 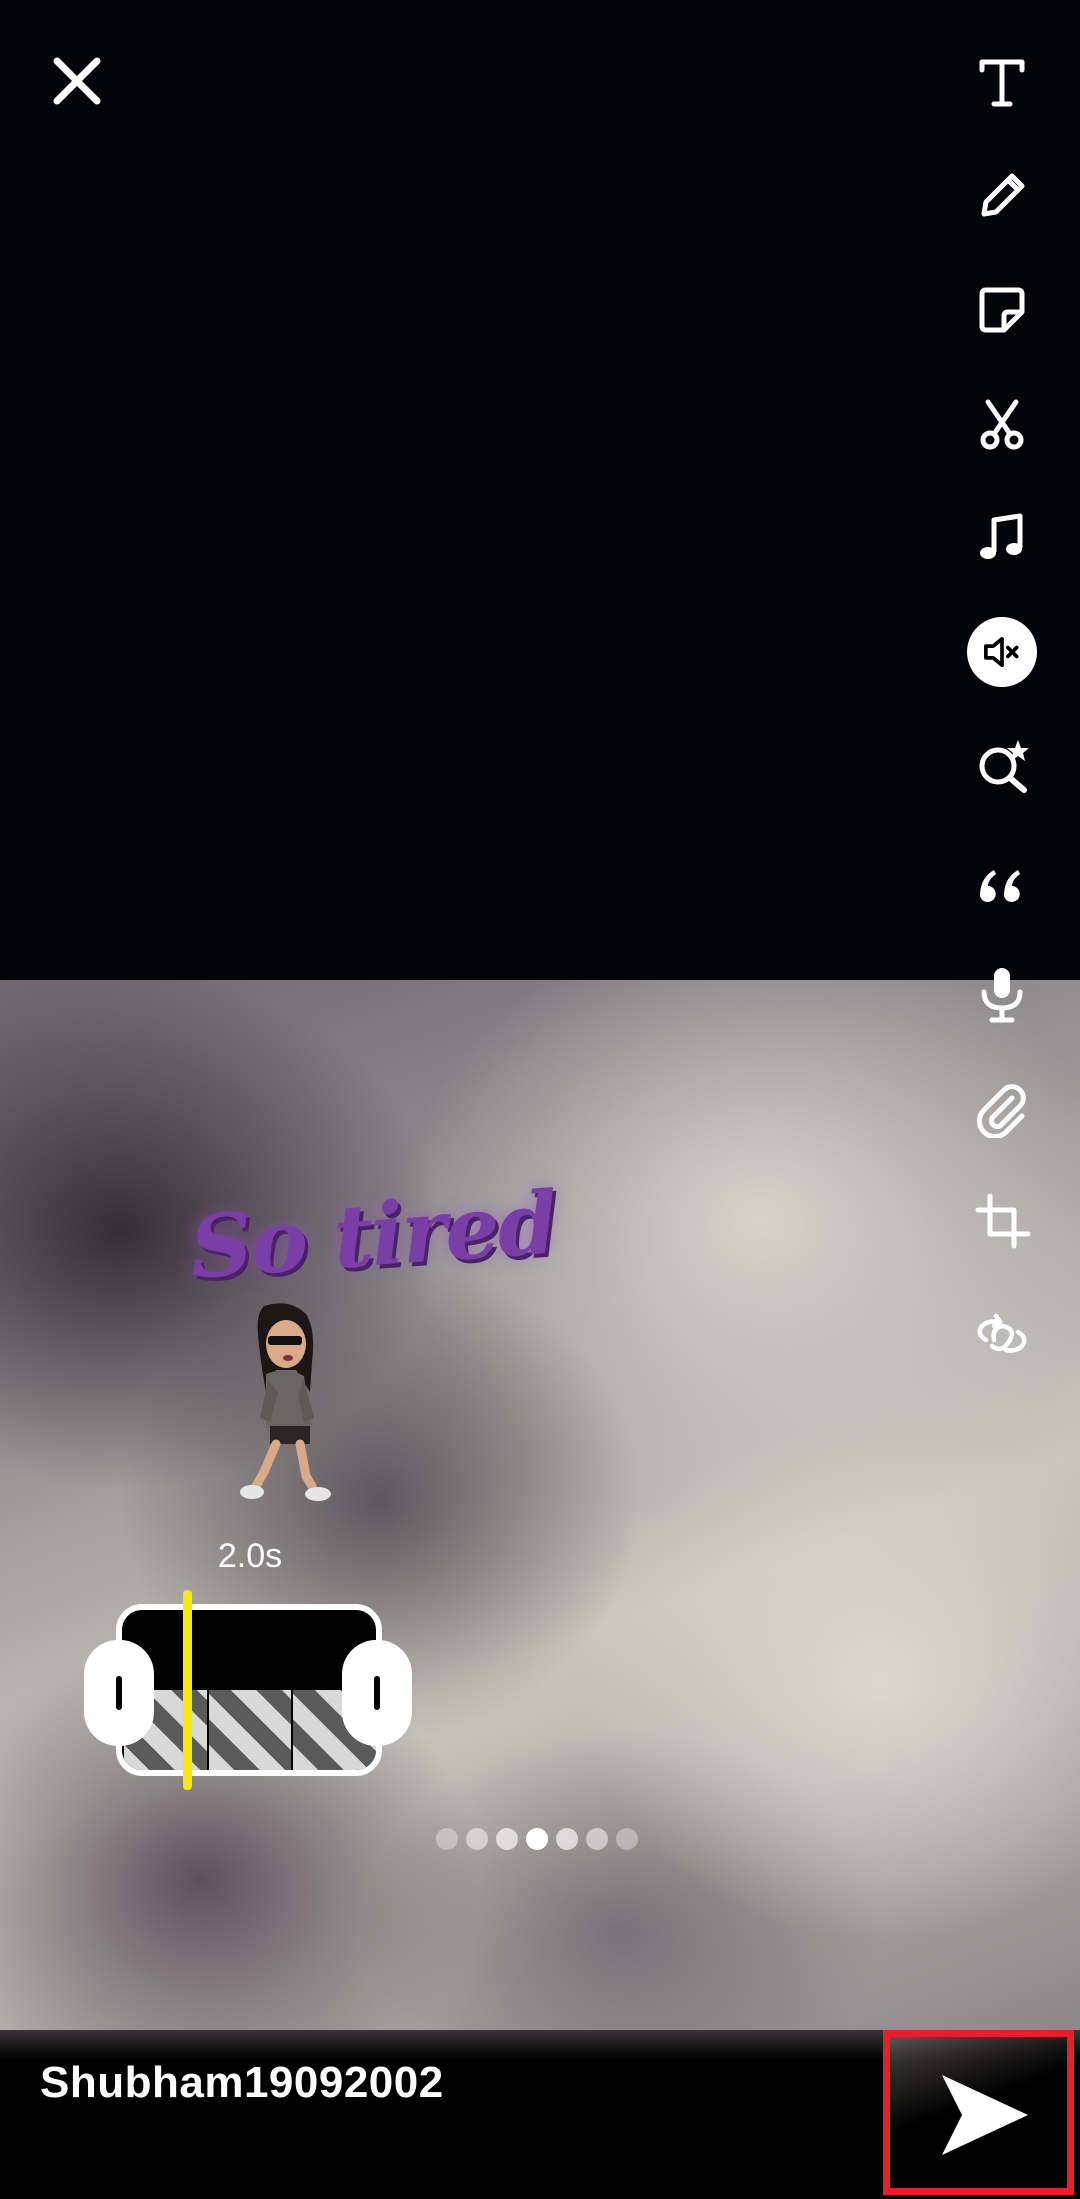 I want to click on scissors-icon, so click(x=1002, y=424).